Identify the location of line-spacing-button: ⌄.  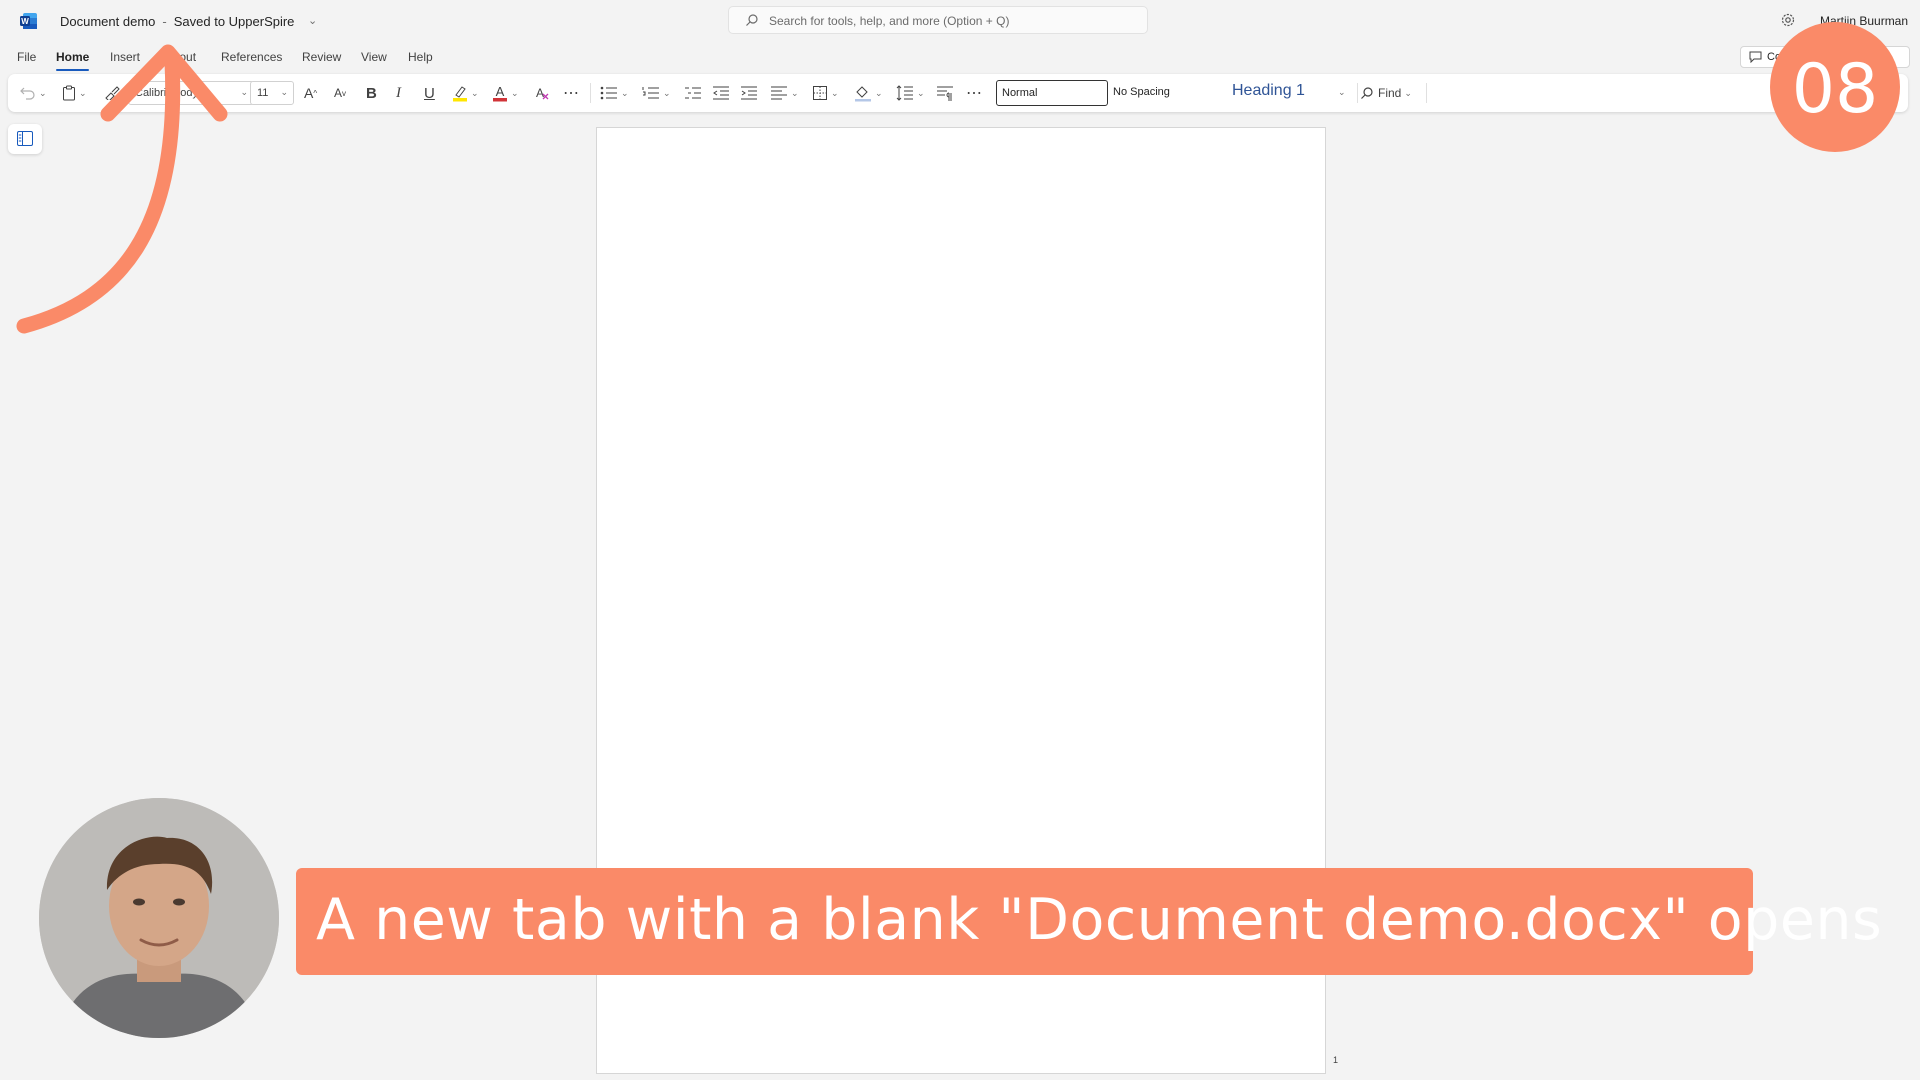
(910, 93).